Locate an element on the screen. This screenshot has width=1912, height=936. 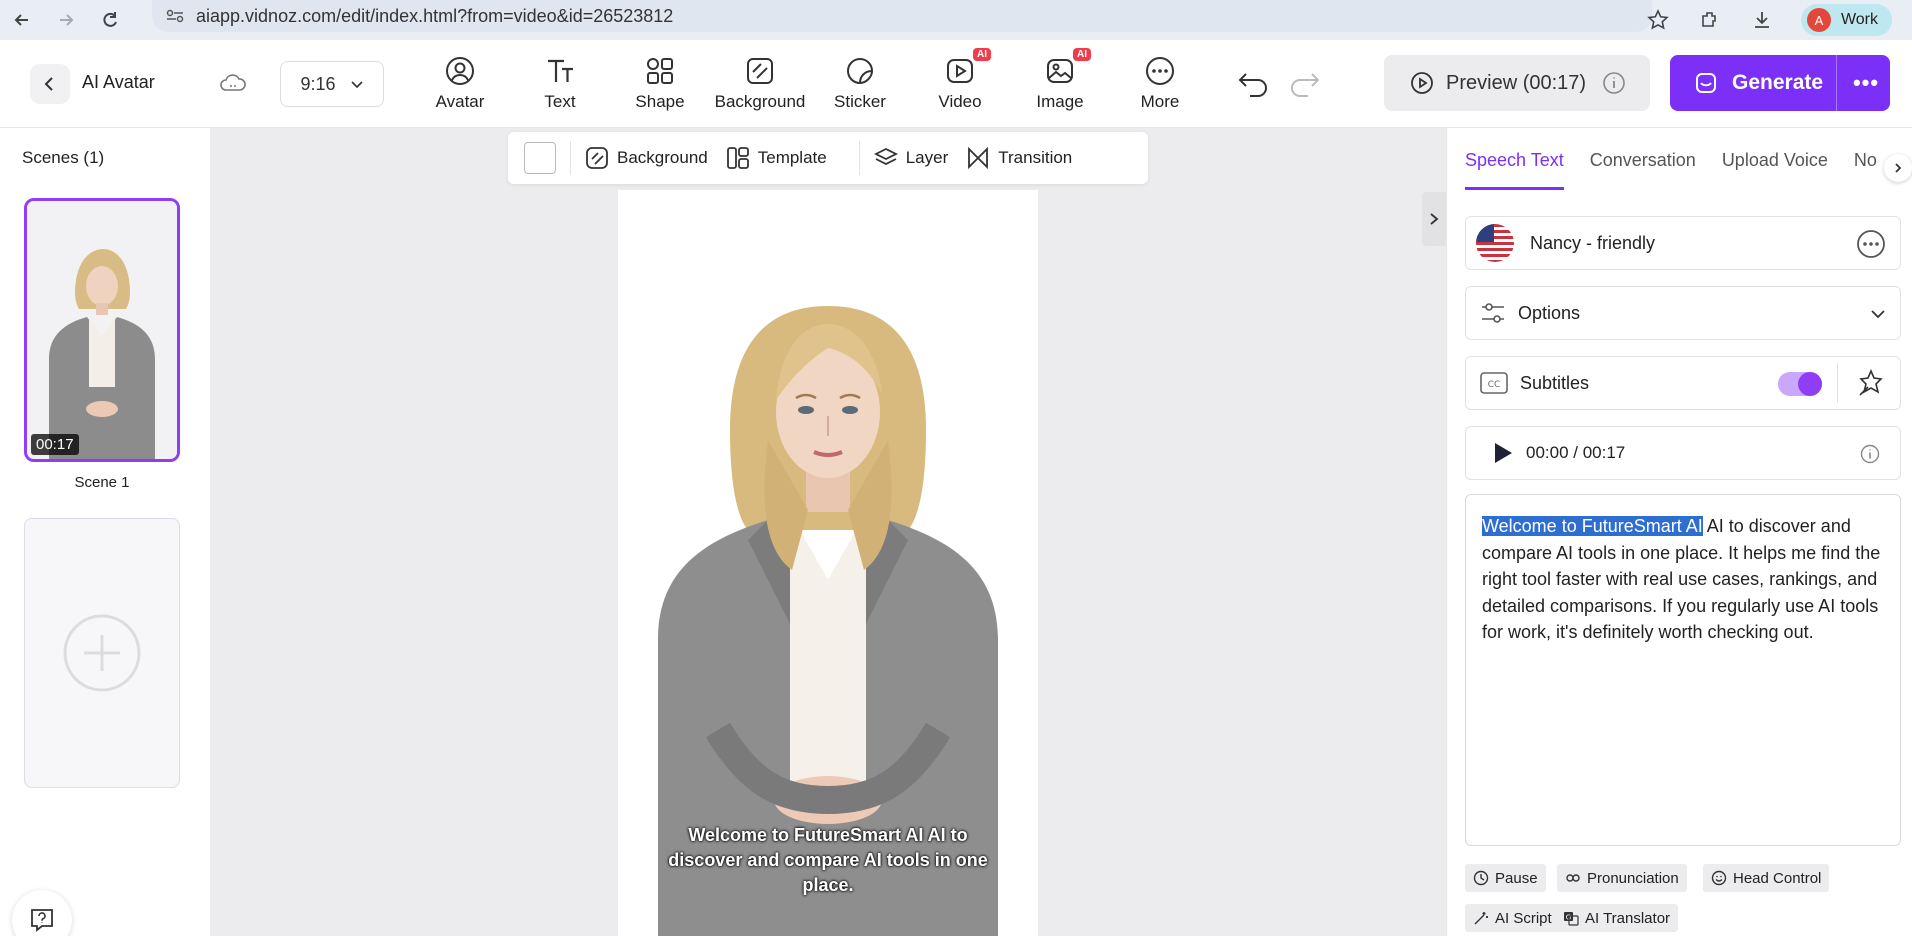
template-icon is located at coordinates (737, 158).